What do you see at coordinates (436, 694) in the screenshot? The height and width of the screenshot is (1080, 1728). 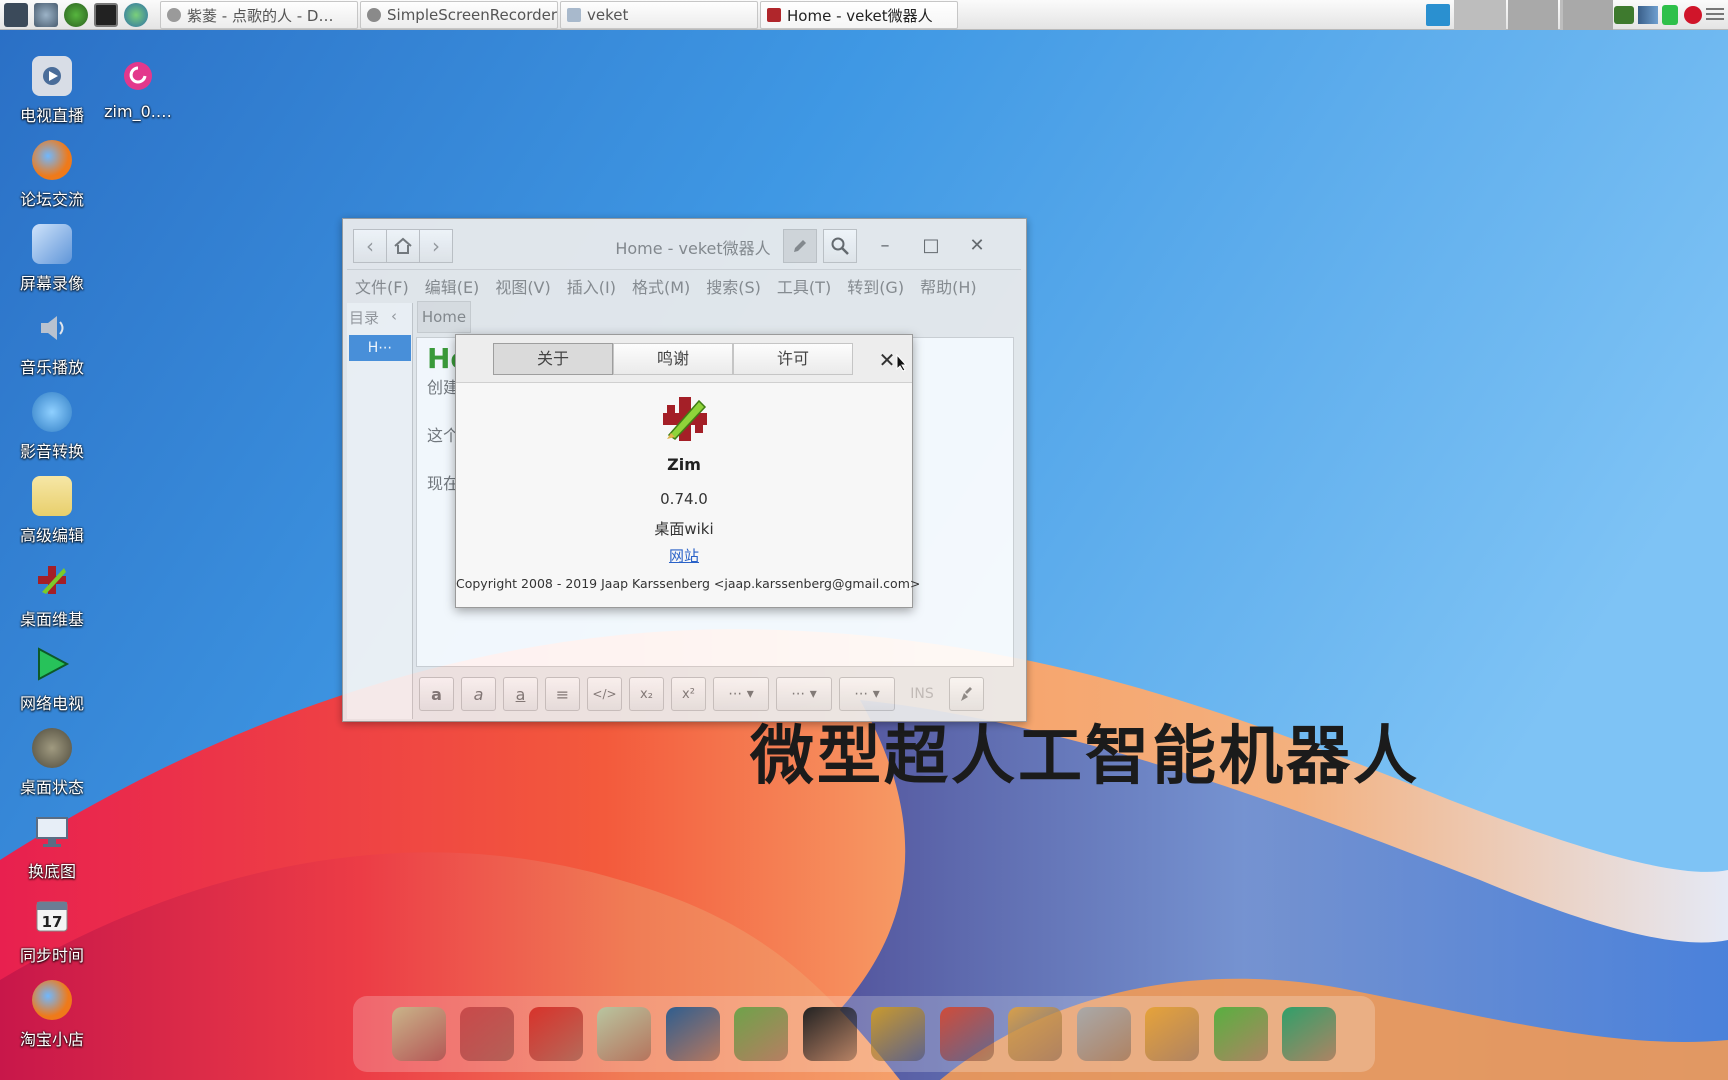 I see `bold-button: a` at bounding box center [436, 694].